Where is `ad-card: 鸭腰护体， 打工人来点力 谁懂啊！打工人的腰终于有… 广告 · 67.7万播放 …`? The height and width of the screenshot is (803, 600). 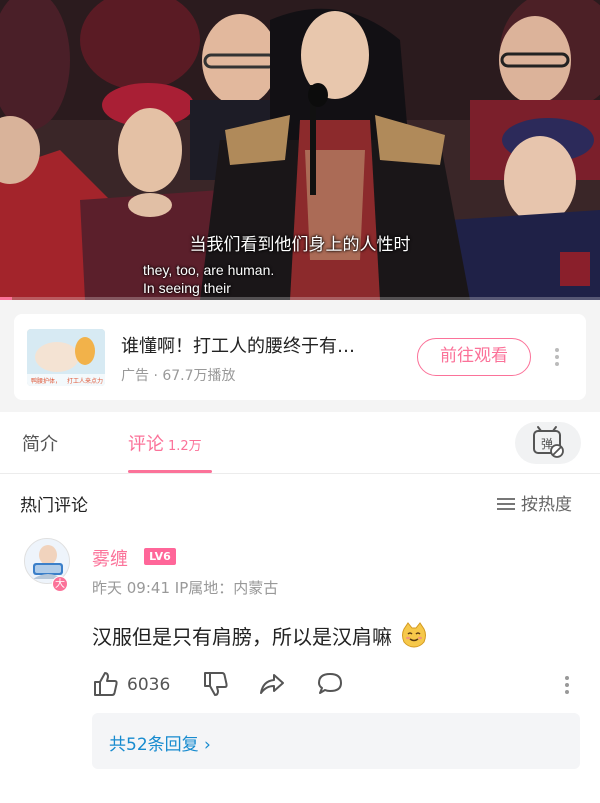
ad-card: 鸭腰护体， 打工人来点力 谁懂啊！打工人的腰终于有… 广告 · 67.7万播放 … is located at coordinates (300, 357).